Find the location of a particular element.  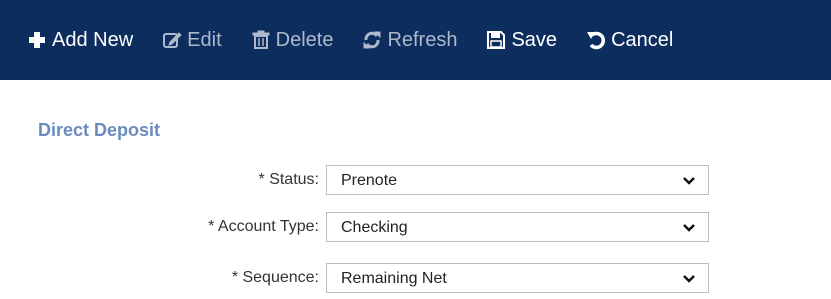

sequence-row: * Sequence: Remaining Net is located at coordinates (415, 279).